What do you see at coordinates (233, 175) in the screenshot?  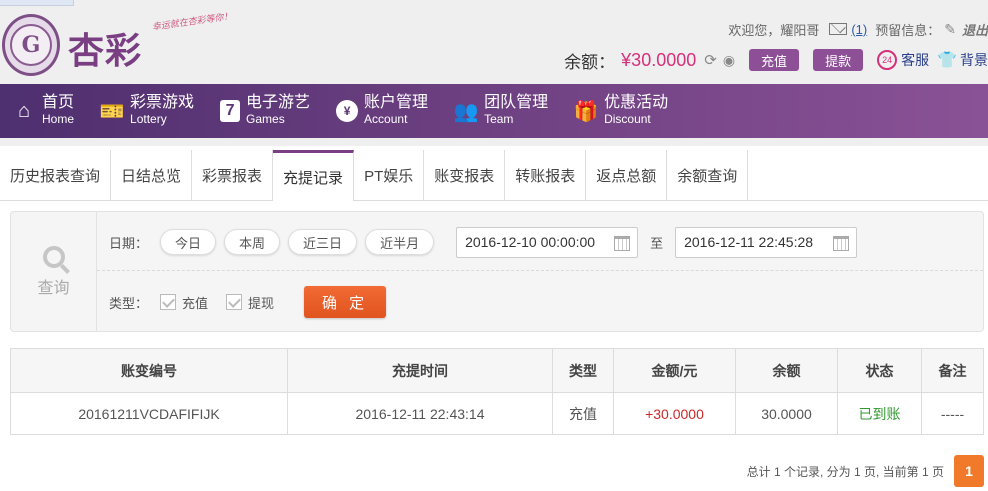 I see `tab-lottery-report: 彩票报表` at bounding box center [233, 175].